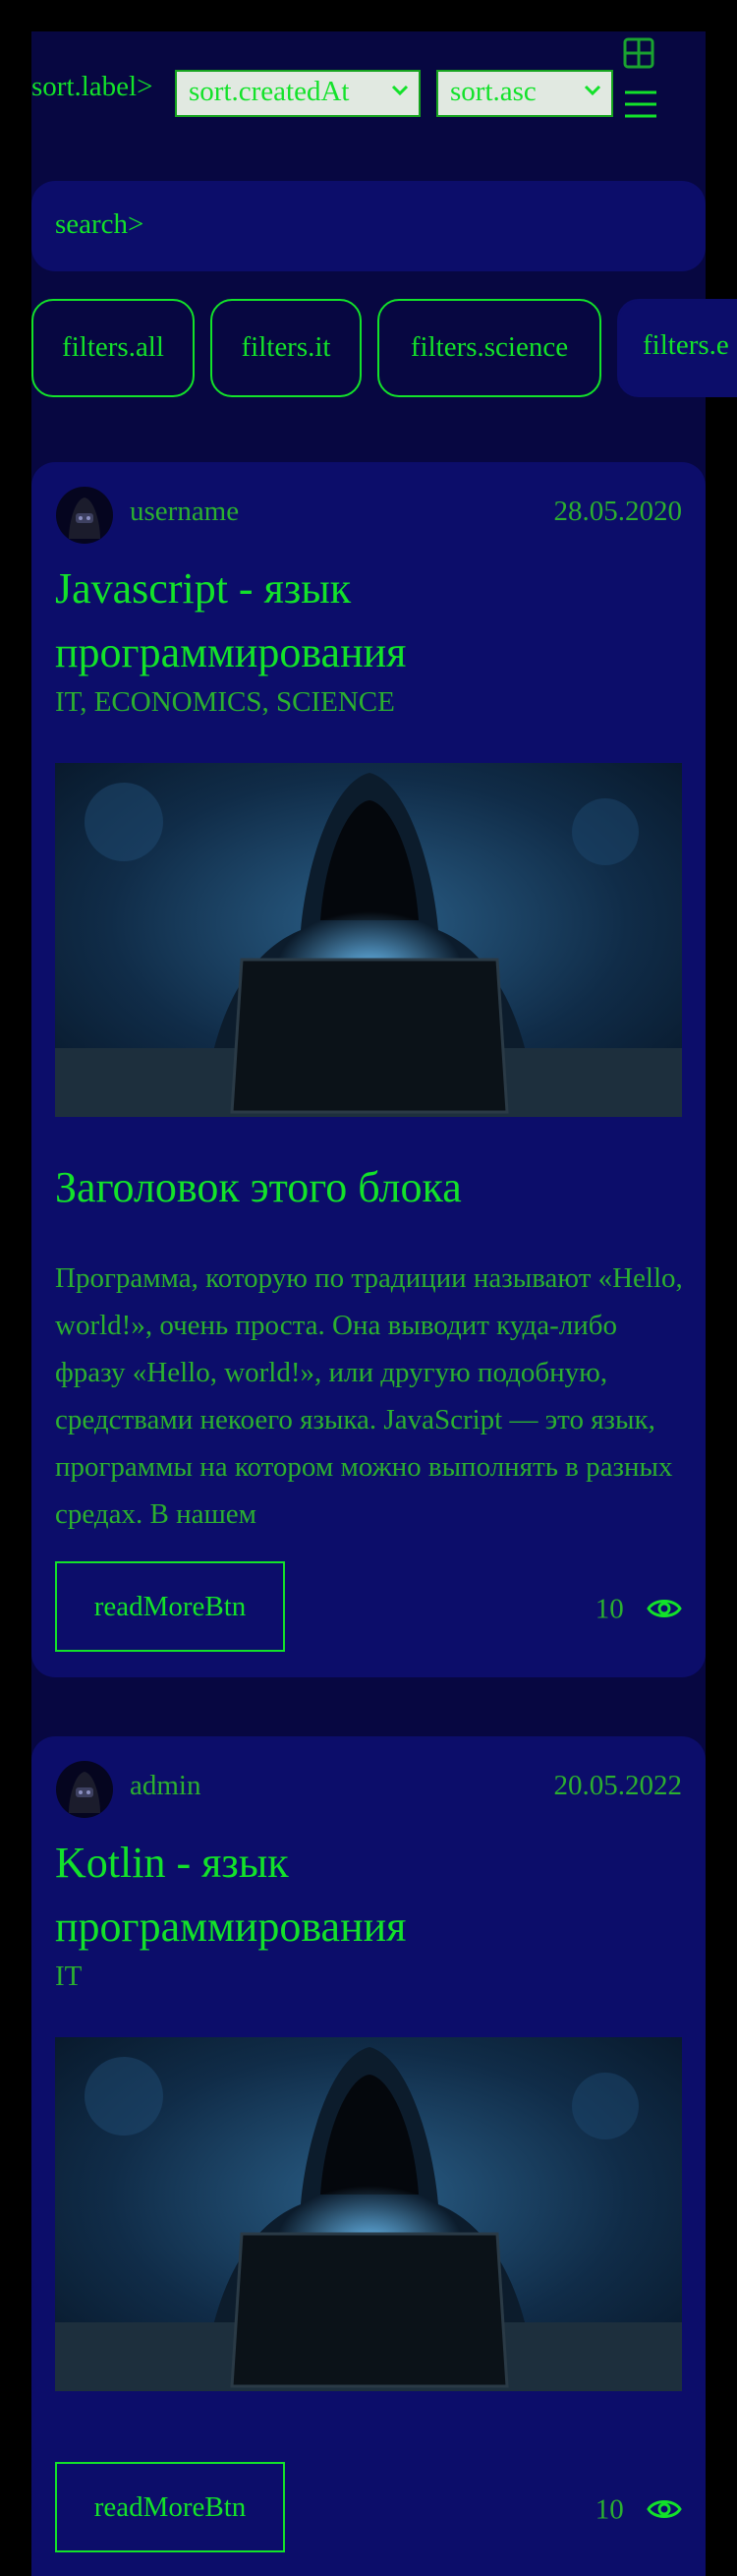  What do you see at coordinates (92, 86) in the screenshot?
I see `sort-label: sort.label>` at bounding box center [92, 86].